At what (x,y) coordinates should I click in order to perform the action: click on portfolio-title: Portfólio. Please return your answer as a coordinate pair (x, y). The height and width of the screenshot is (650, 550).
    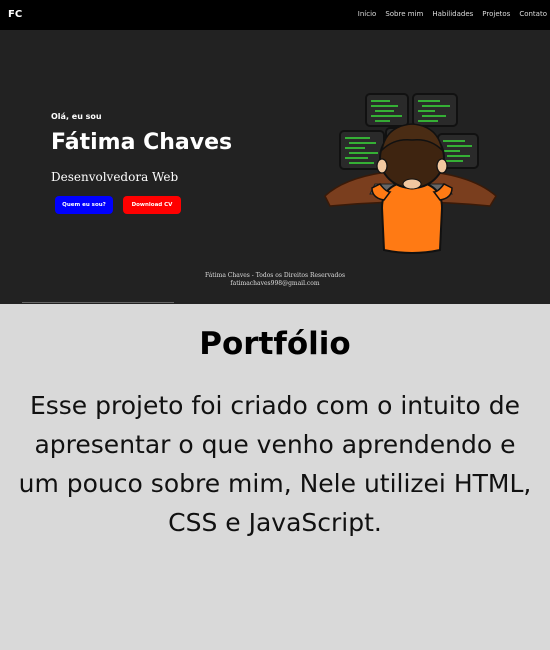
    Looking at the image, I should click on (275, 344).